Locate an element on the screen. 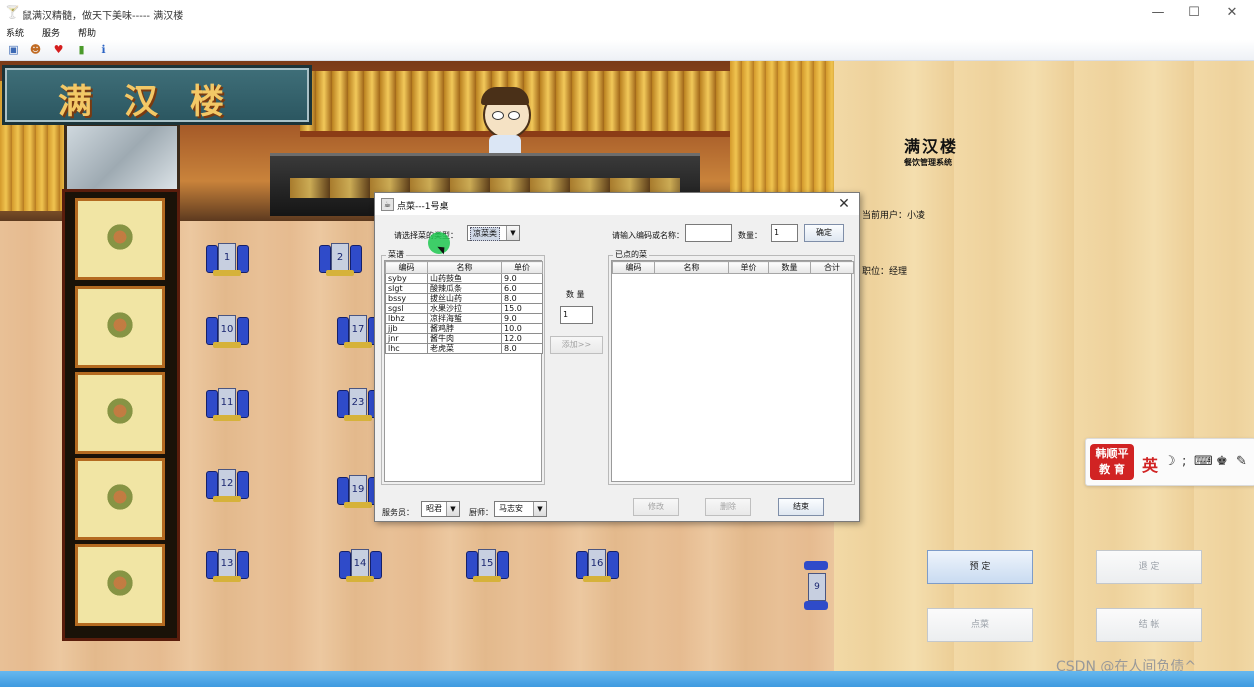  category-select: 凉菜类 ▼ is located at coordinates (493, 233).